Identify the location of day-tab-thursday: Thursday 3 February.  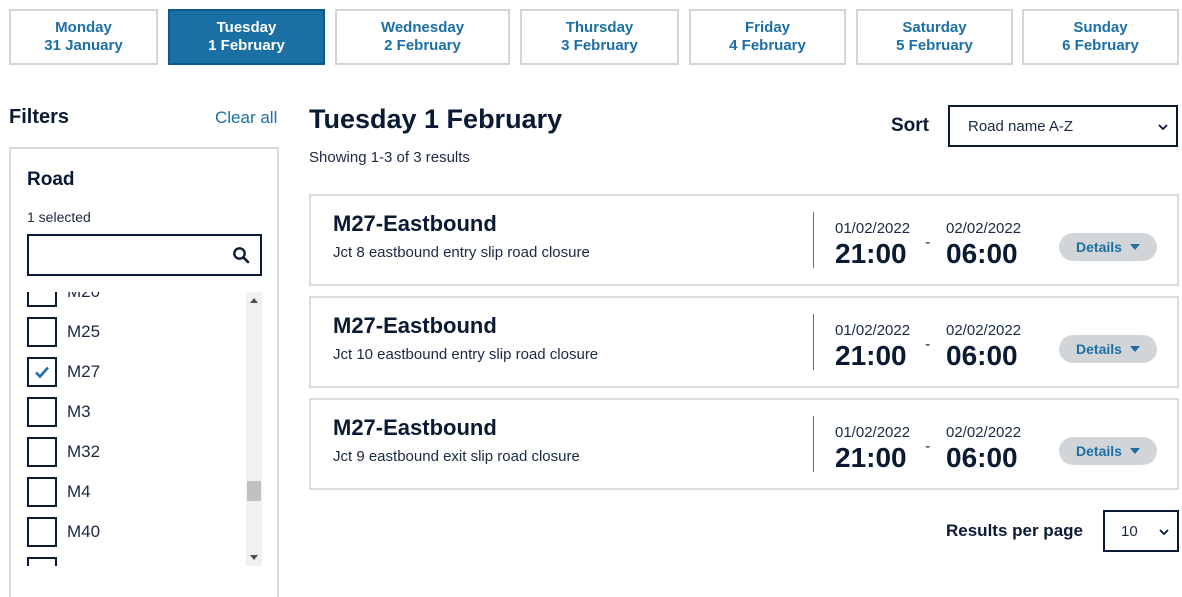
(599, 37).